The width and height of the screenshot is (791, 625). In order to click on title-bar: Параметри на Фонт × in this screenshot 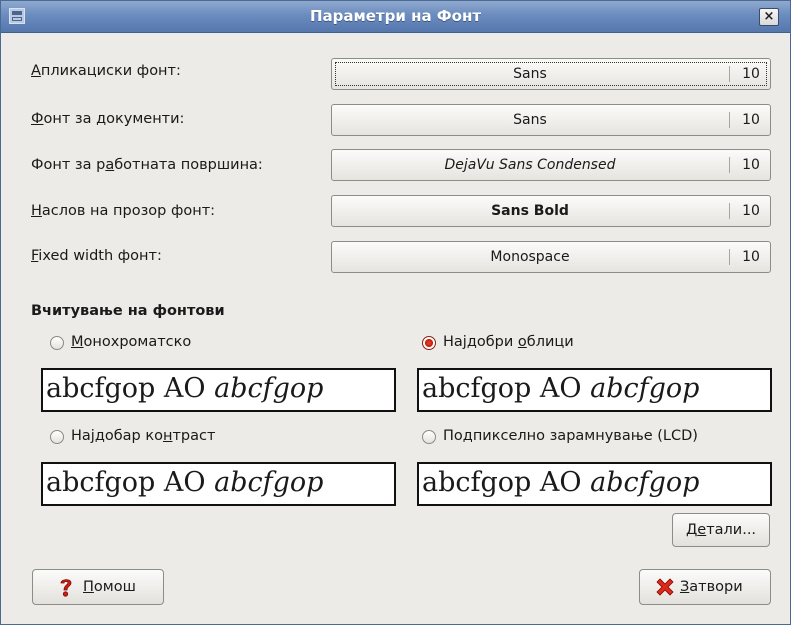, I will do `click(395, 17)`.